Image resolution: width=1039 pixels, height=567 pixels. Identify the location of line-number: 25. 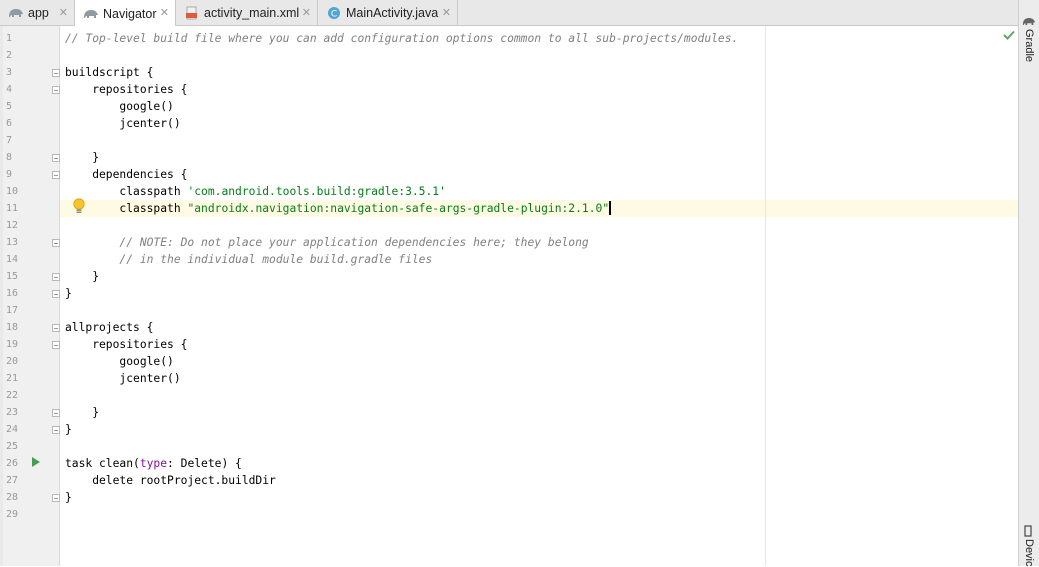
(12, 446).